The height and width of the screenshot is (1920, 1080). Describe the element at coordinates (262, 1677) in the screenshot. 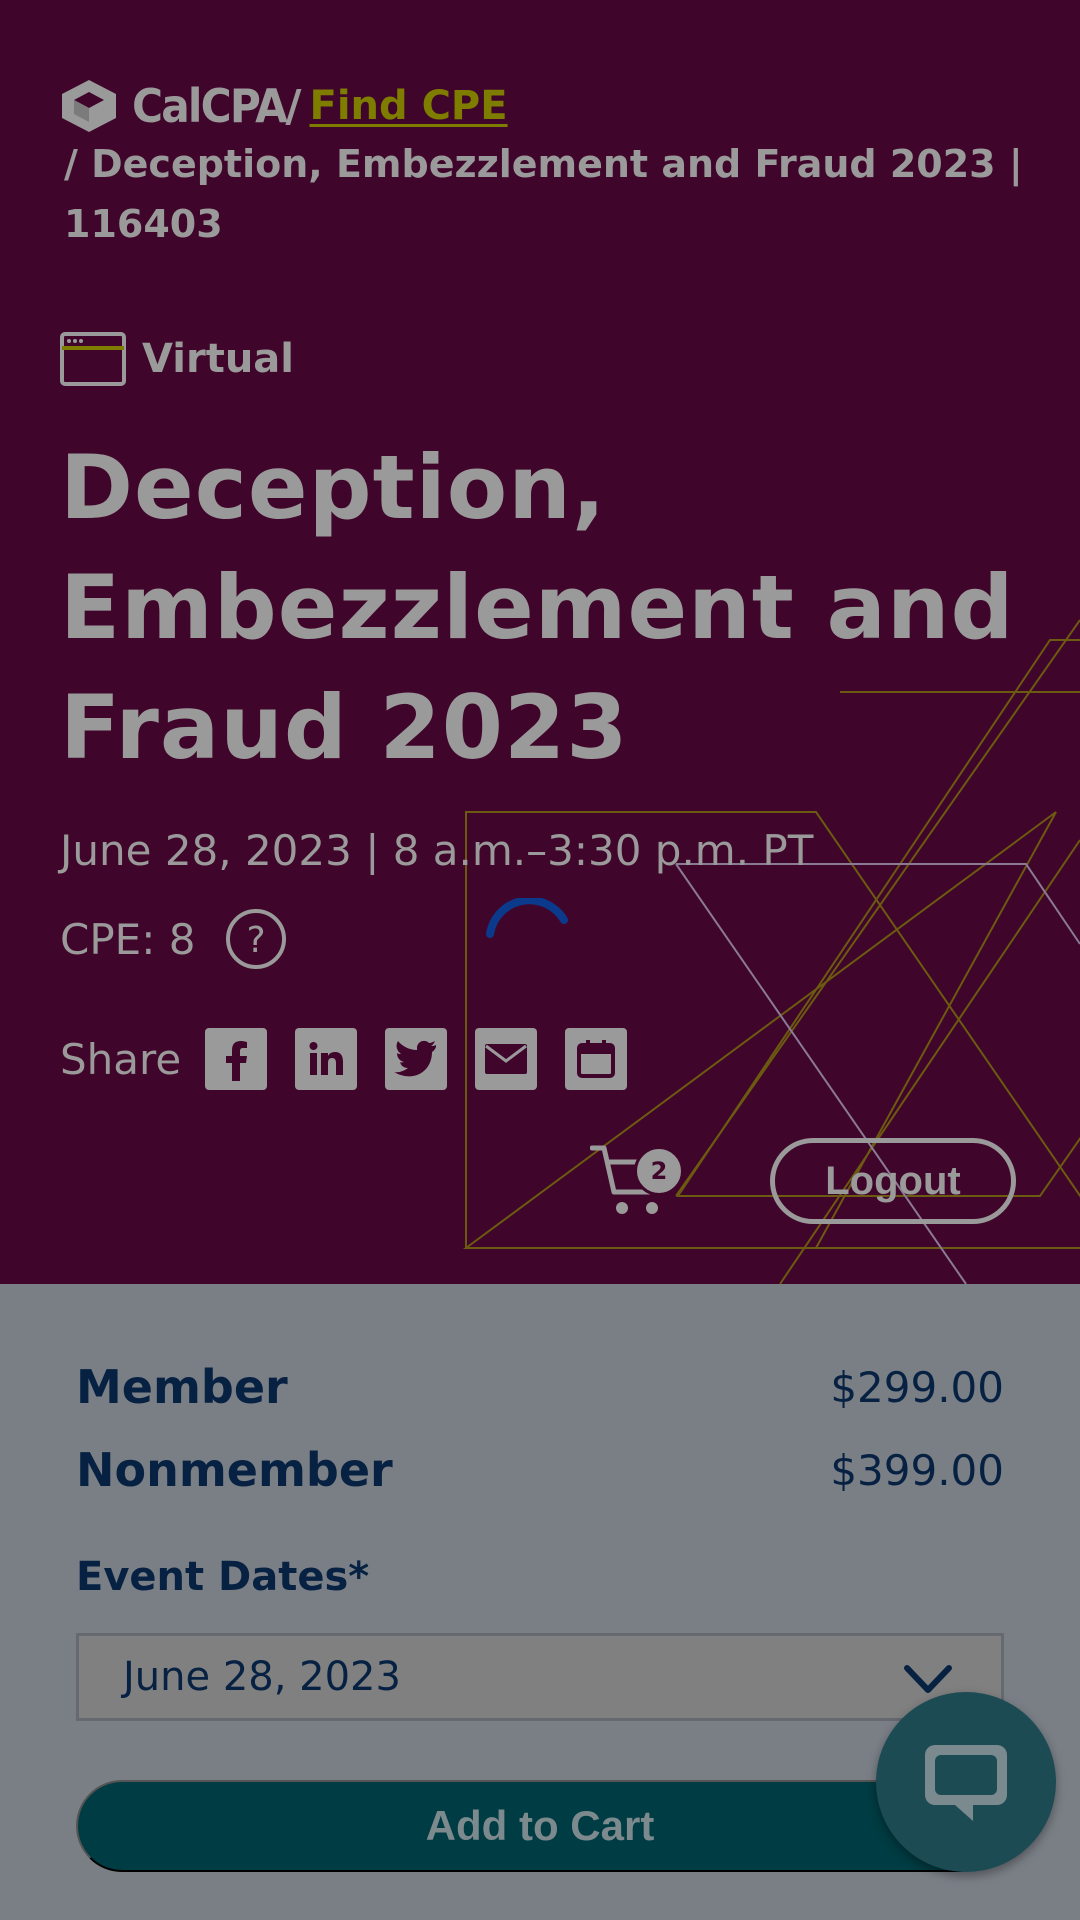

I see `event-date-value: June 28, 2023` at that location.